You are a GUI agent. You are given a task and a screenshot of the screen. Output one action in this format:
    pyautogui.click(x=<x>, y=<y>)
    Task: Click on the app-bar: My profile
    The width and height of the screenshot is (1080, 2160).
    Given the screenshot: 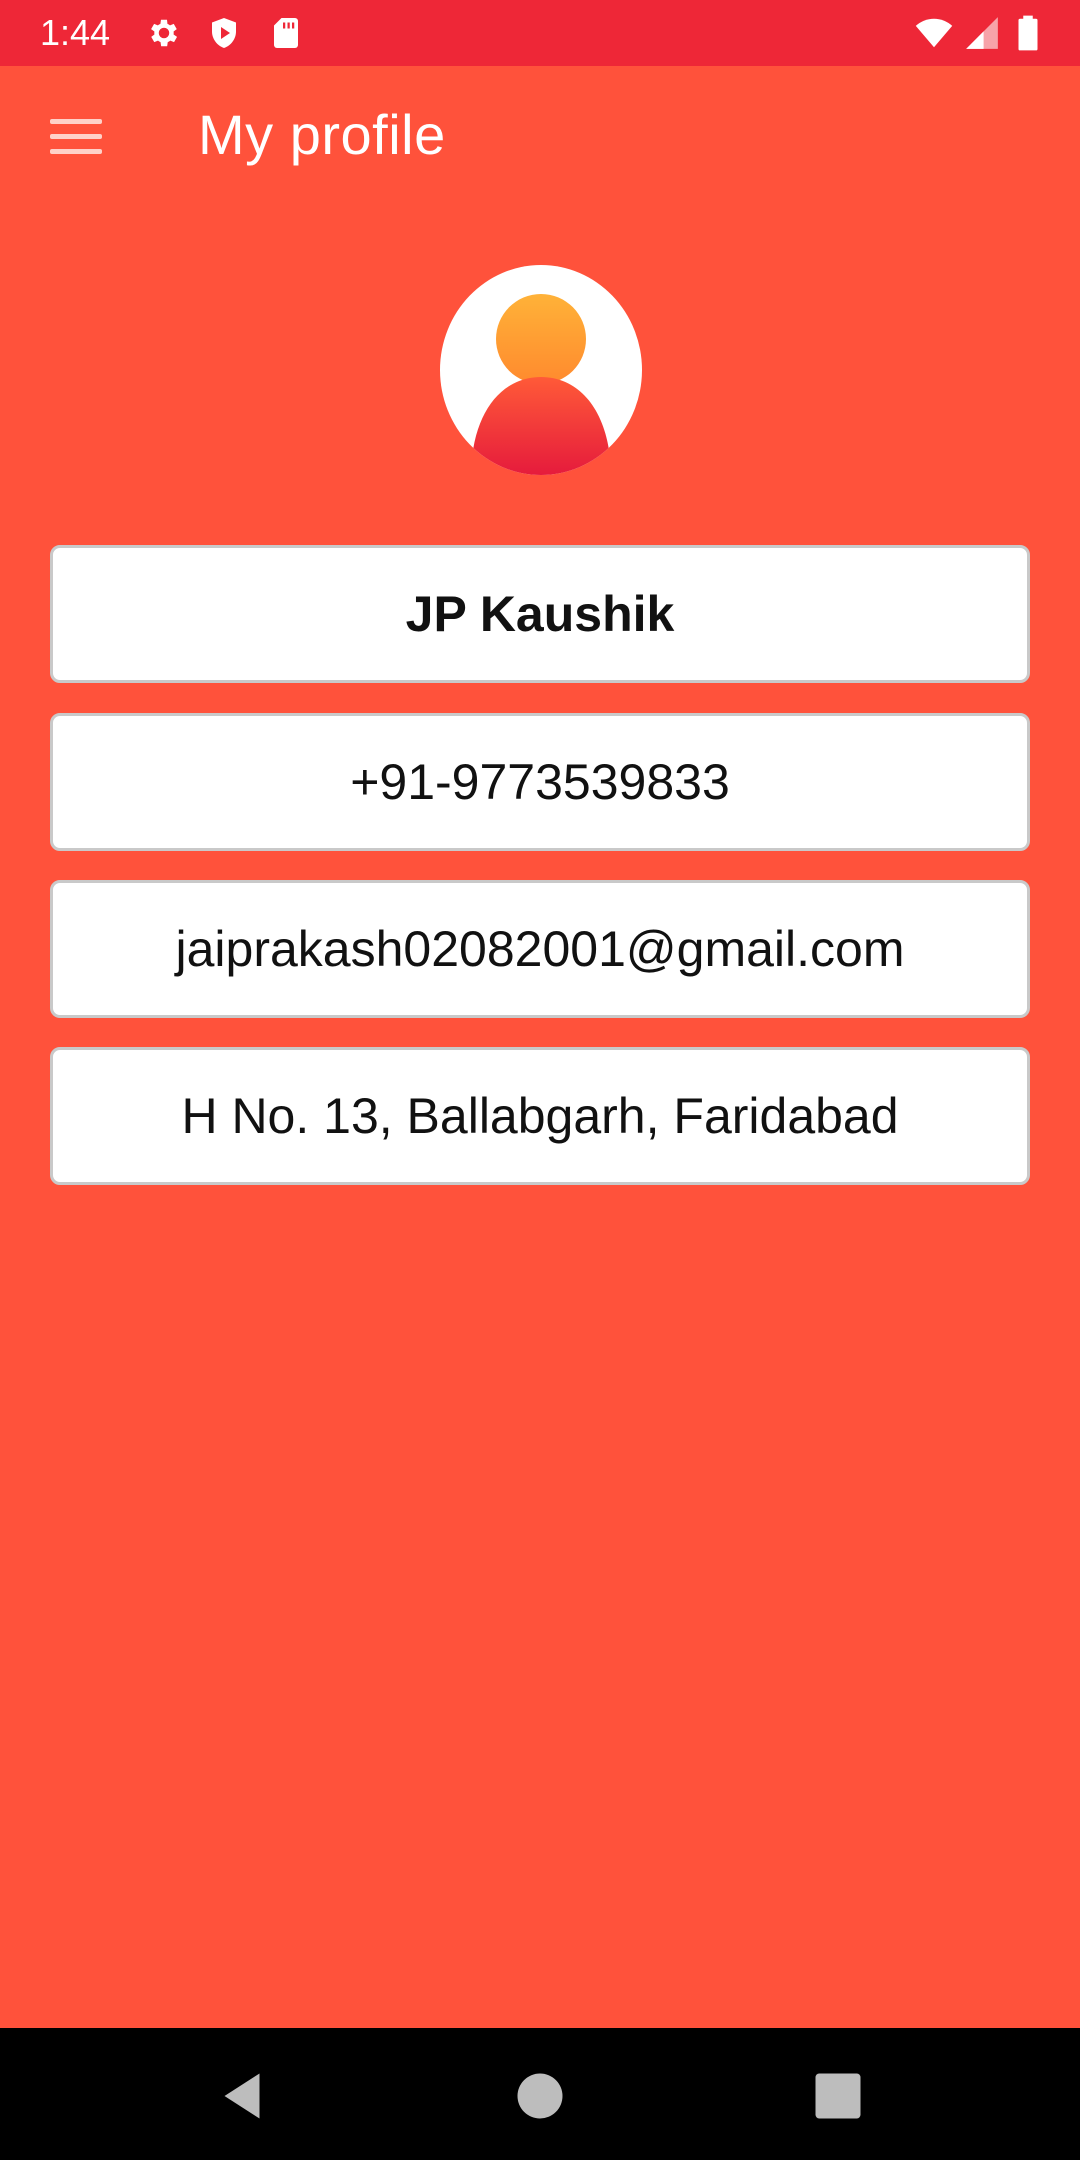 What is the action you would take?
    pyautogui.click(x=540, y=141)
    